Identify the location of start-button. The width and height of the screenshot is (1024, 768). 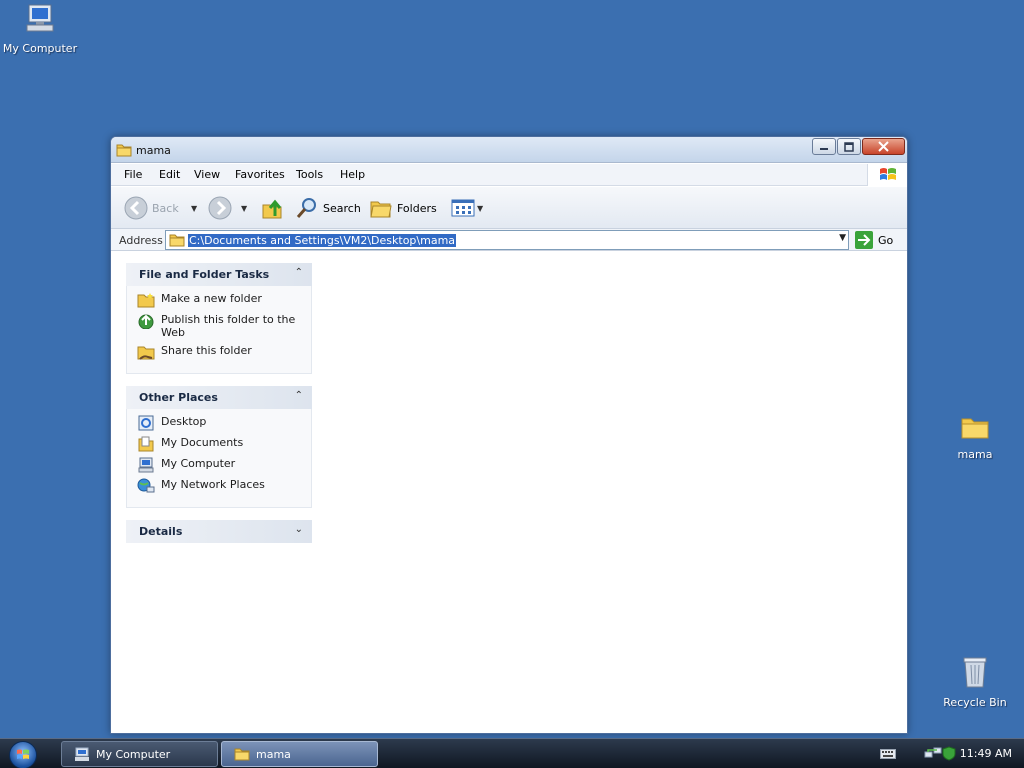
(23, 754).